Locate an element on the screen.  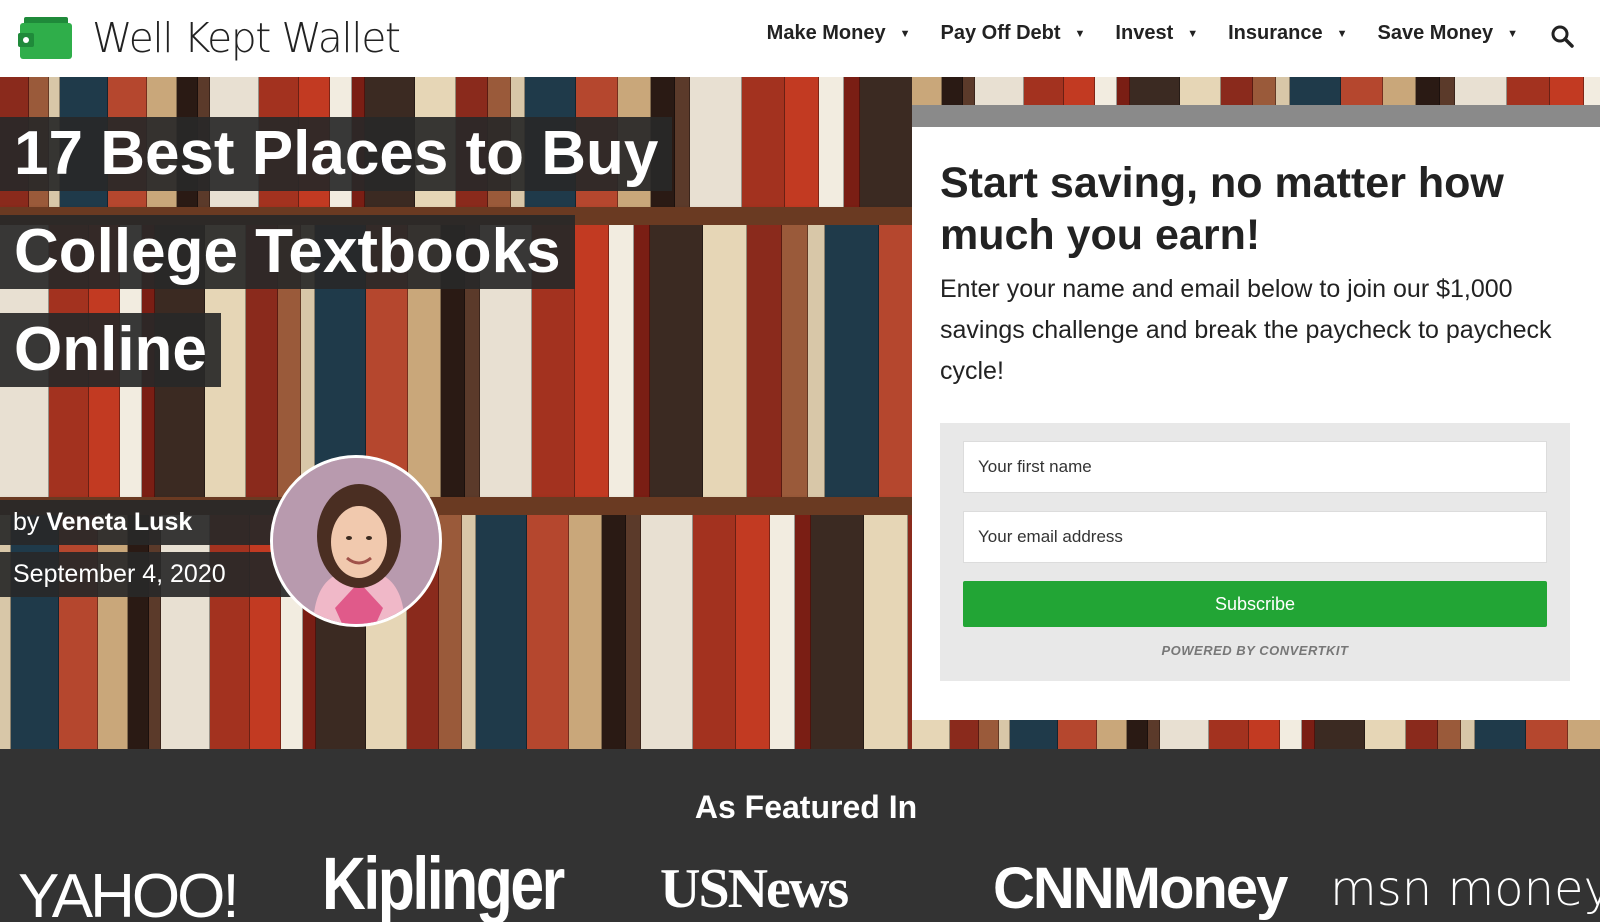
author-avatar is located at coordinates (356, 541).